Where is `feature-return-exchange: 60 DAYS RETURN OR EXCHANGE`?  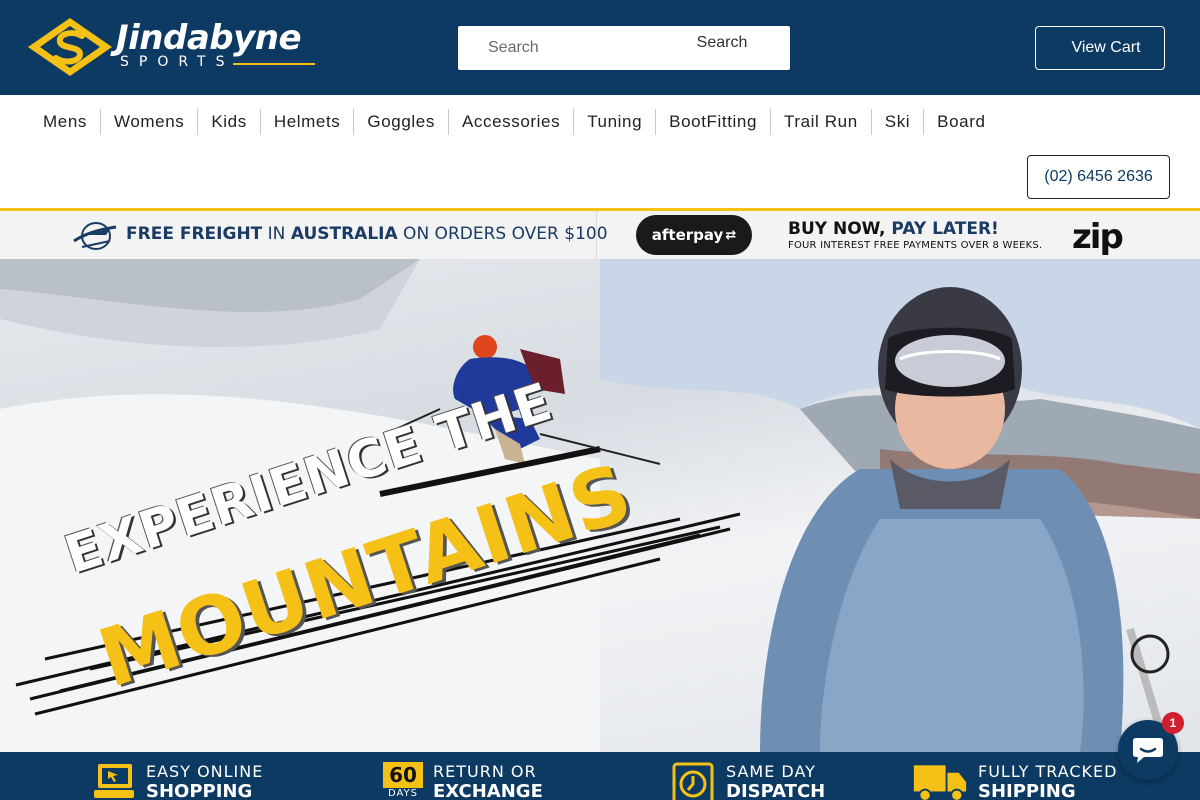
feature-return-exchange: 60 DAYS RETURN OR EXCHANGE is located at coordinates (463, 781).